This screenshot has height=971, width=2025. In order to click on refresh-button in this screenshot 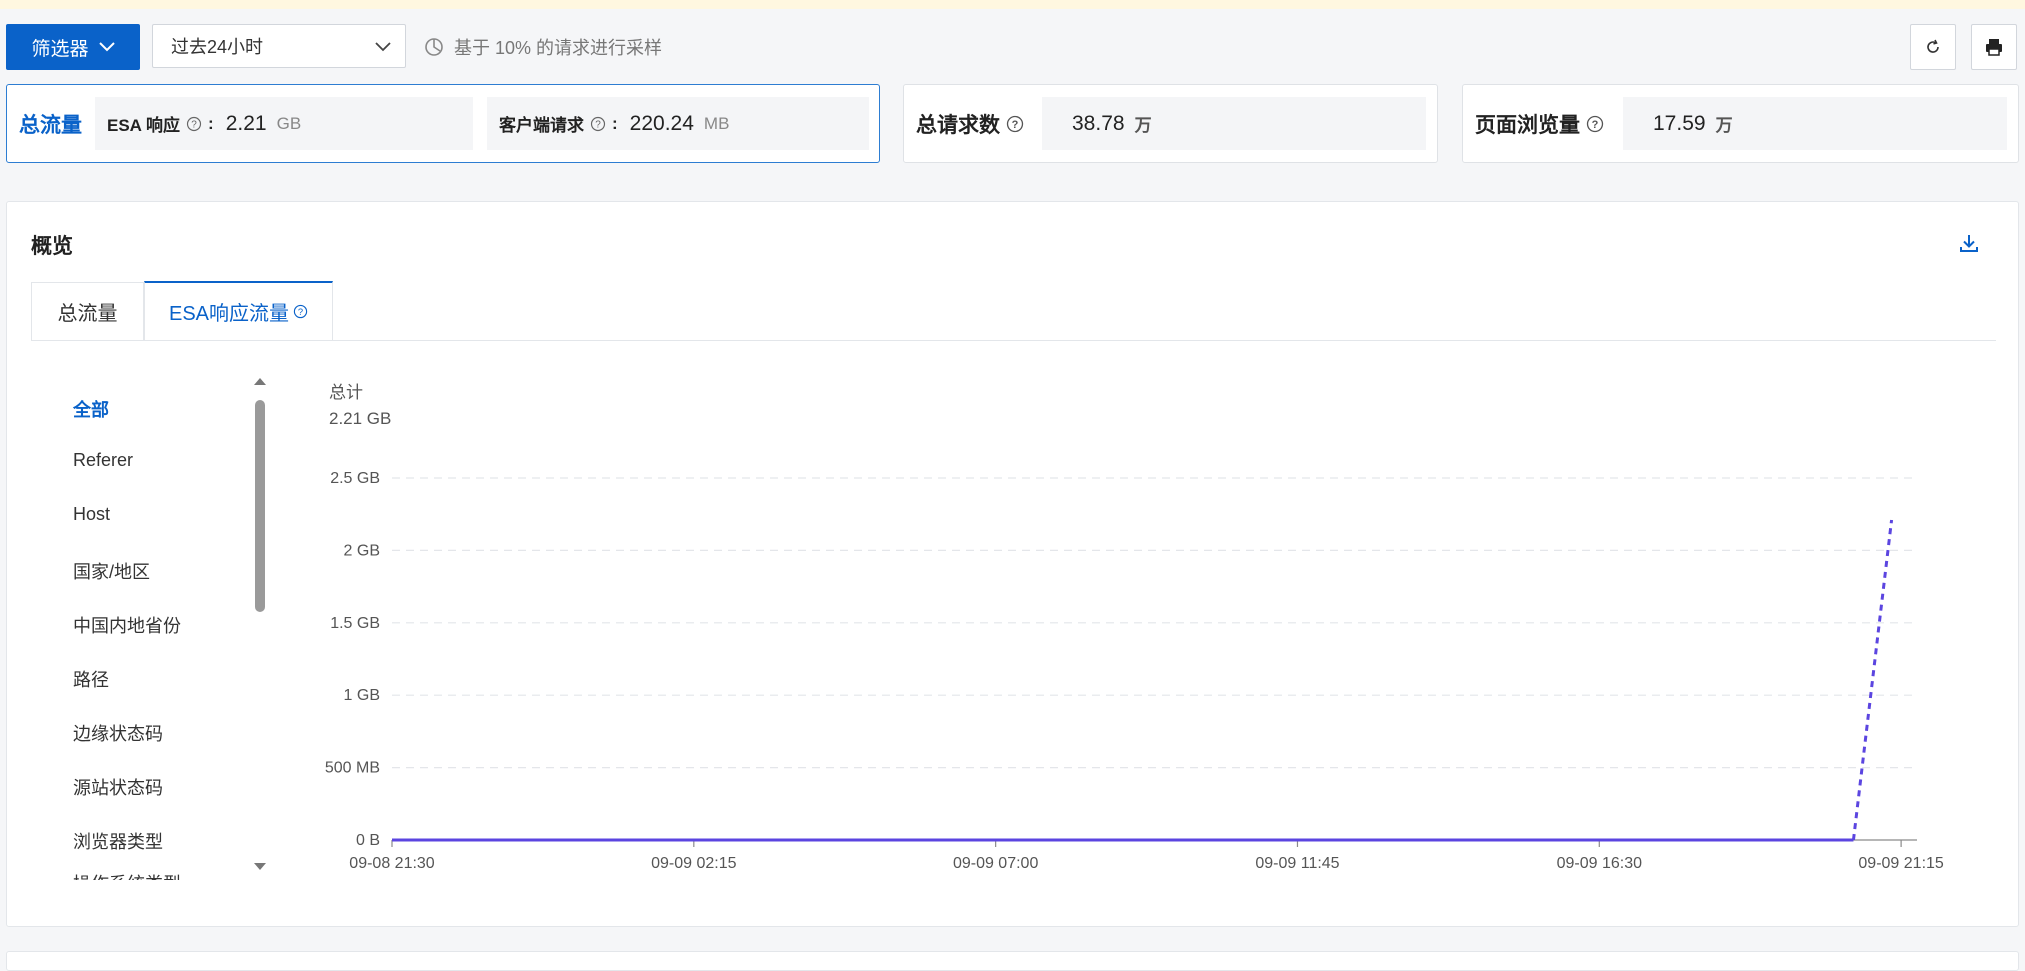, I will do `click(1933, 47)`.